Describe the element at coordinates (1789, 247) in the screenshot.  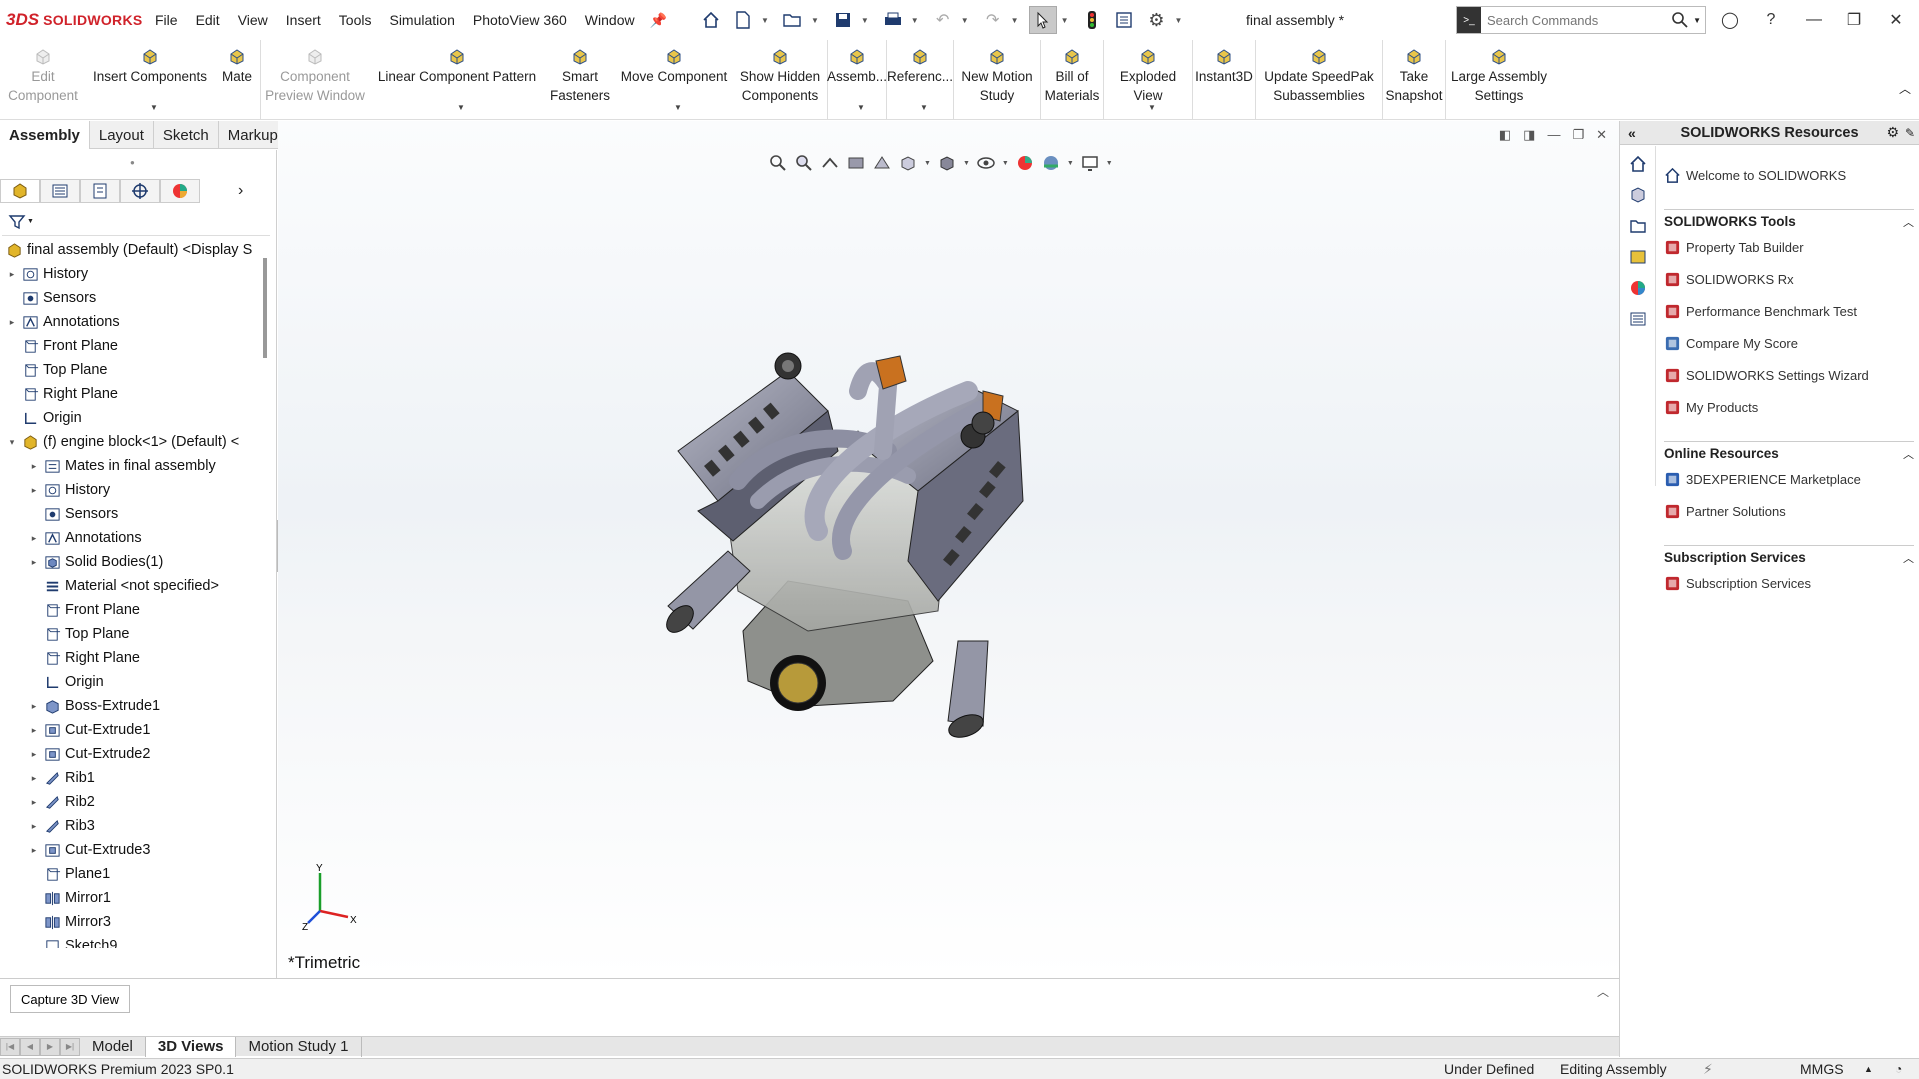
I see `resource-link: Property Tab Builder` at that location.